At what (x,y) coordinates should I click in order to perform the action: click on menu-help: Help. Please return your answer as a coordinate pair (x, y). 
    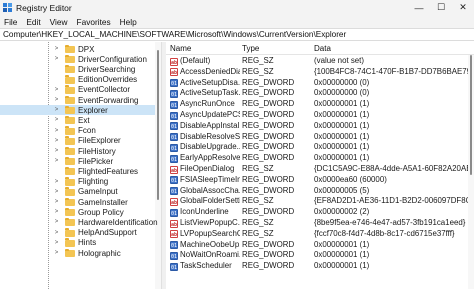
    Looking at the image, I should click on (128, 22).